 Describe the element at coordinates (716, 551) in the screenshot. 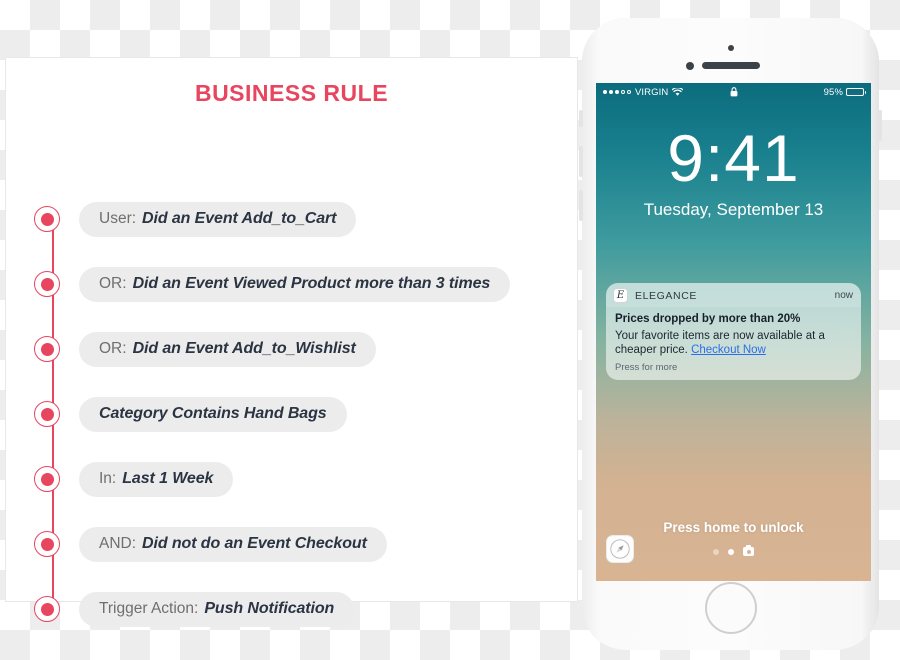

I see `page-dot` at that location.